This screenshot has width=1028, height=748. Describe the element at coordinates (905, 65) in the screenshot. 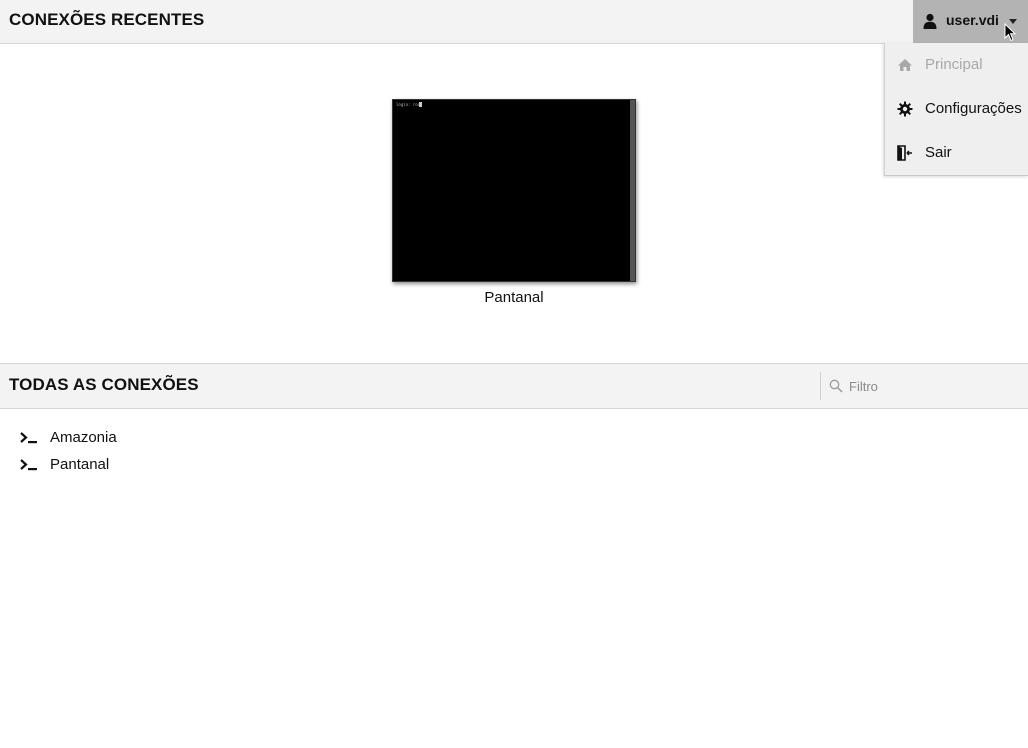

I see `home-icon` at that location.